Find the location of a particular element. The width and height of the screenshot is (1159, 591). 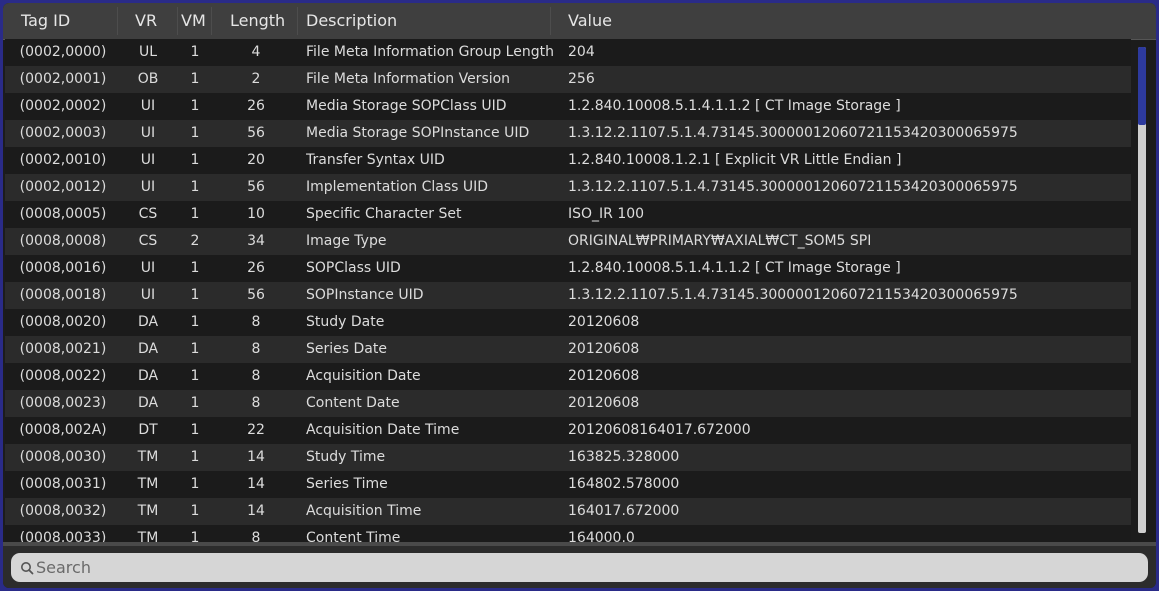

table-row: (0008,0021) DA 1 8 Series Date 20120608 is located at coordinates (568, 349).